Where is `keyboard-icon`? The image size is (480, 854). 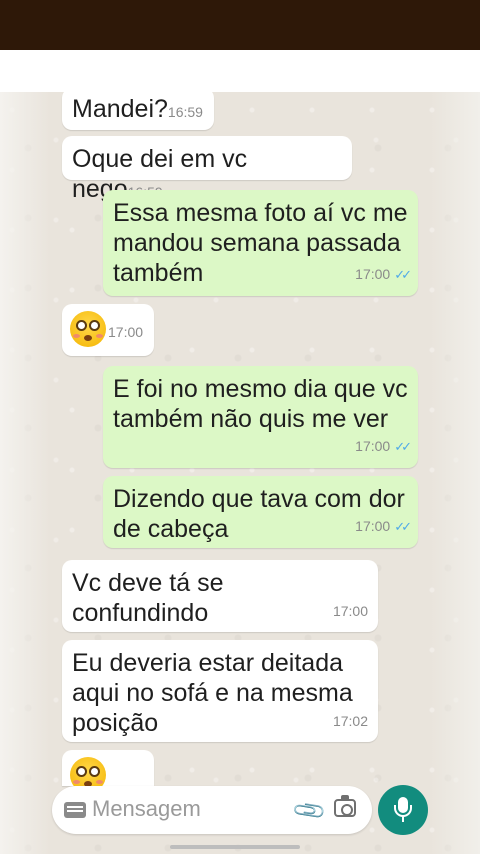 keyboard-icon is located at coordinates (75, 810).